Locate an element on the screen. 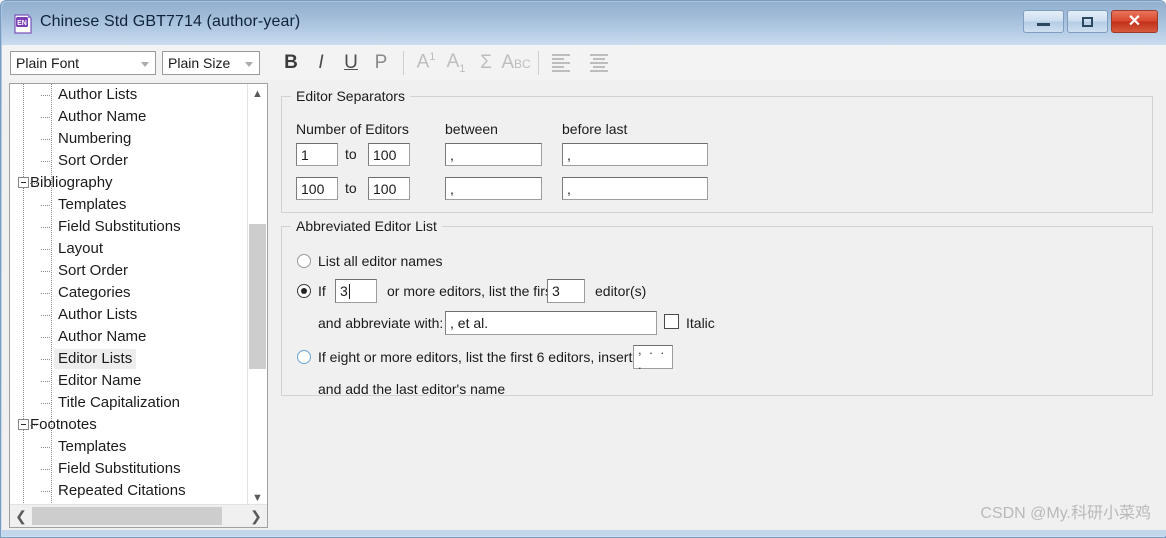 The image size is (1166, 538). radio-if-threshold is located at coordinates (304, 291).